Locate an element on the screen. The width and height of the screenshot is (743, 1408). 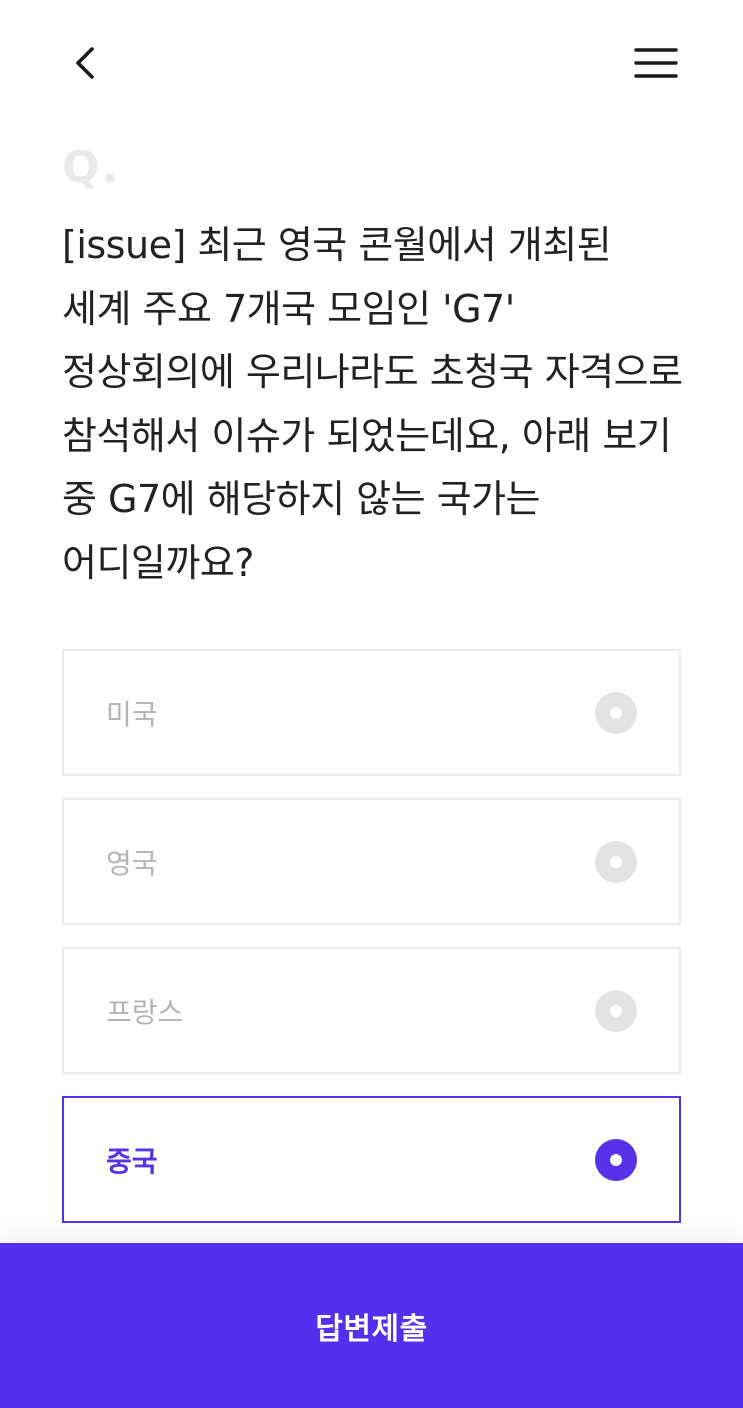
question-prefix: Q. is located at coordinates (91, 167).